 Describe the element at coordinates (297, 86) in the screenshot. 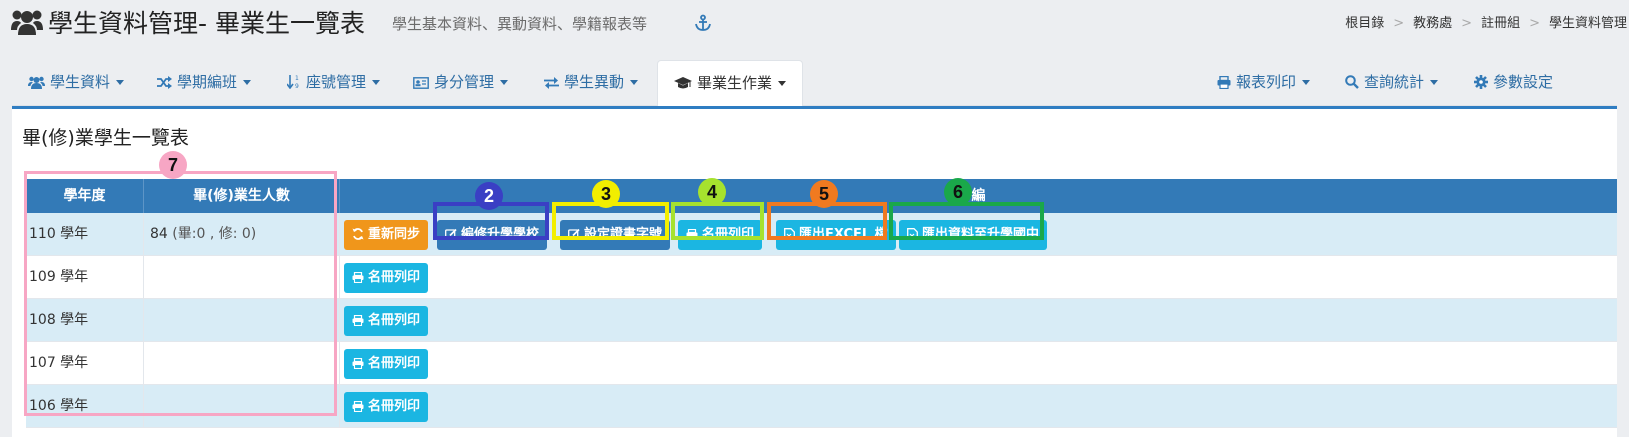

I see `svg-text: 9` at that location.